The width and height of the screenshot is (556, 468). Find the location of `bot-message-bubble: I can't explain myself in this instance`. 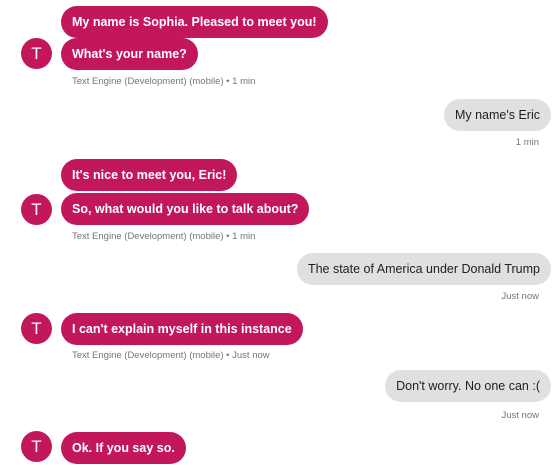

bot-message-bubble: I can't explain myself in this instance is located at coordinates (182, 329).